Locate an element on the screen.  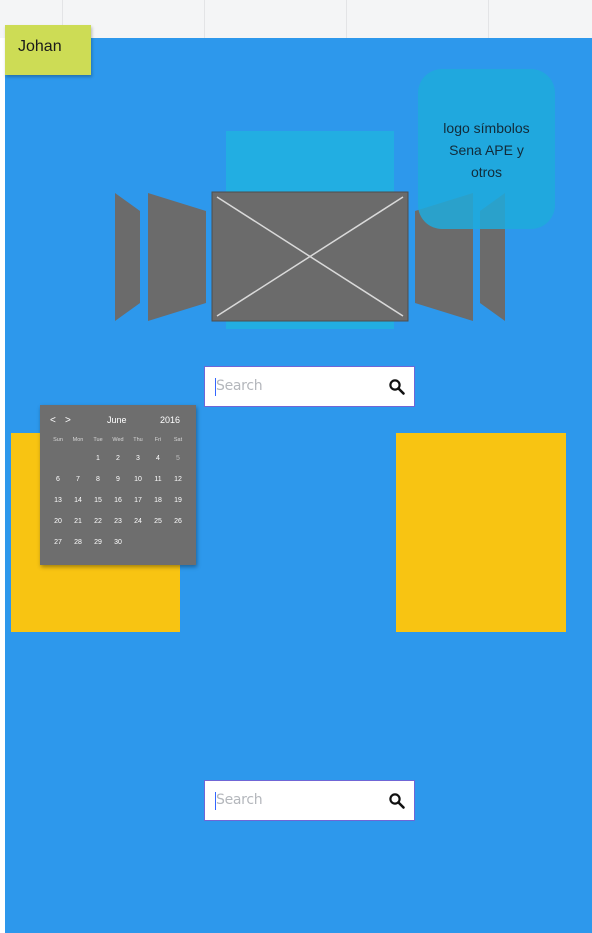
weekday-label: Sun is located at coordinates (58, 440).